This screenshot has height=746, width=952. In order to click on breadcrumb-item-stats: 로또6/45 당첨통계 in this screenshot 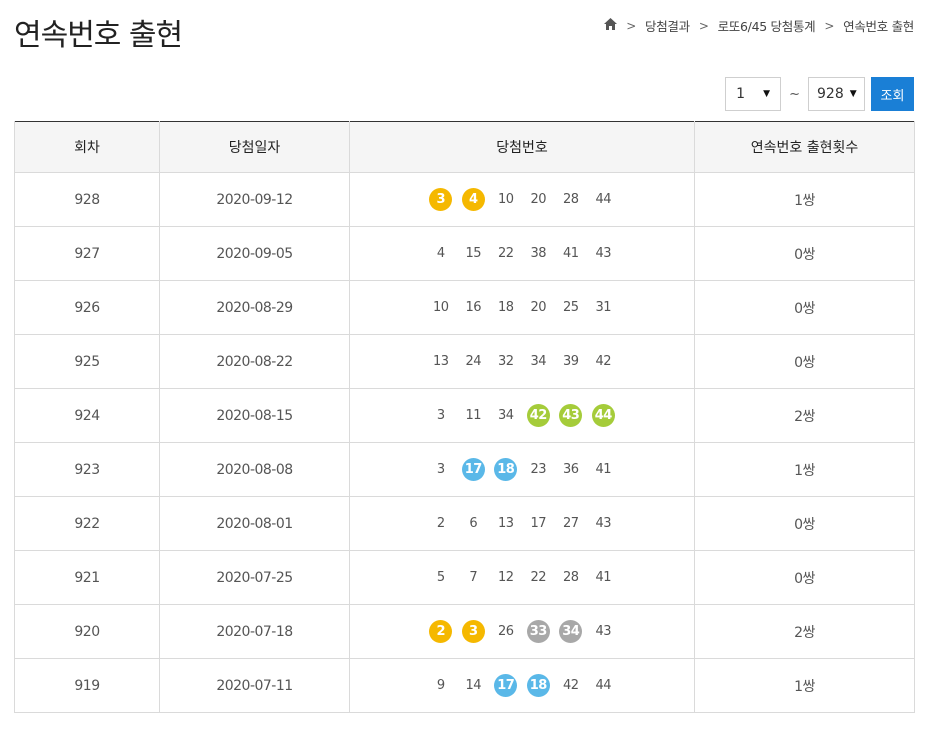, I will do `click(767, 25)`.